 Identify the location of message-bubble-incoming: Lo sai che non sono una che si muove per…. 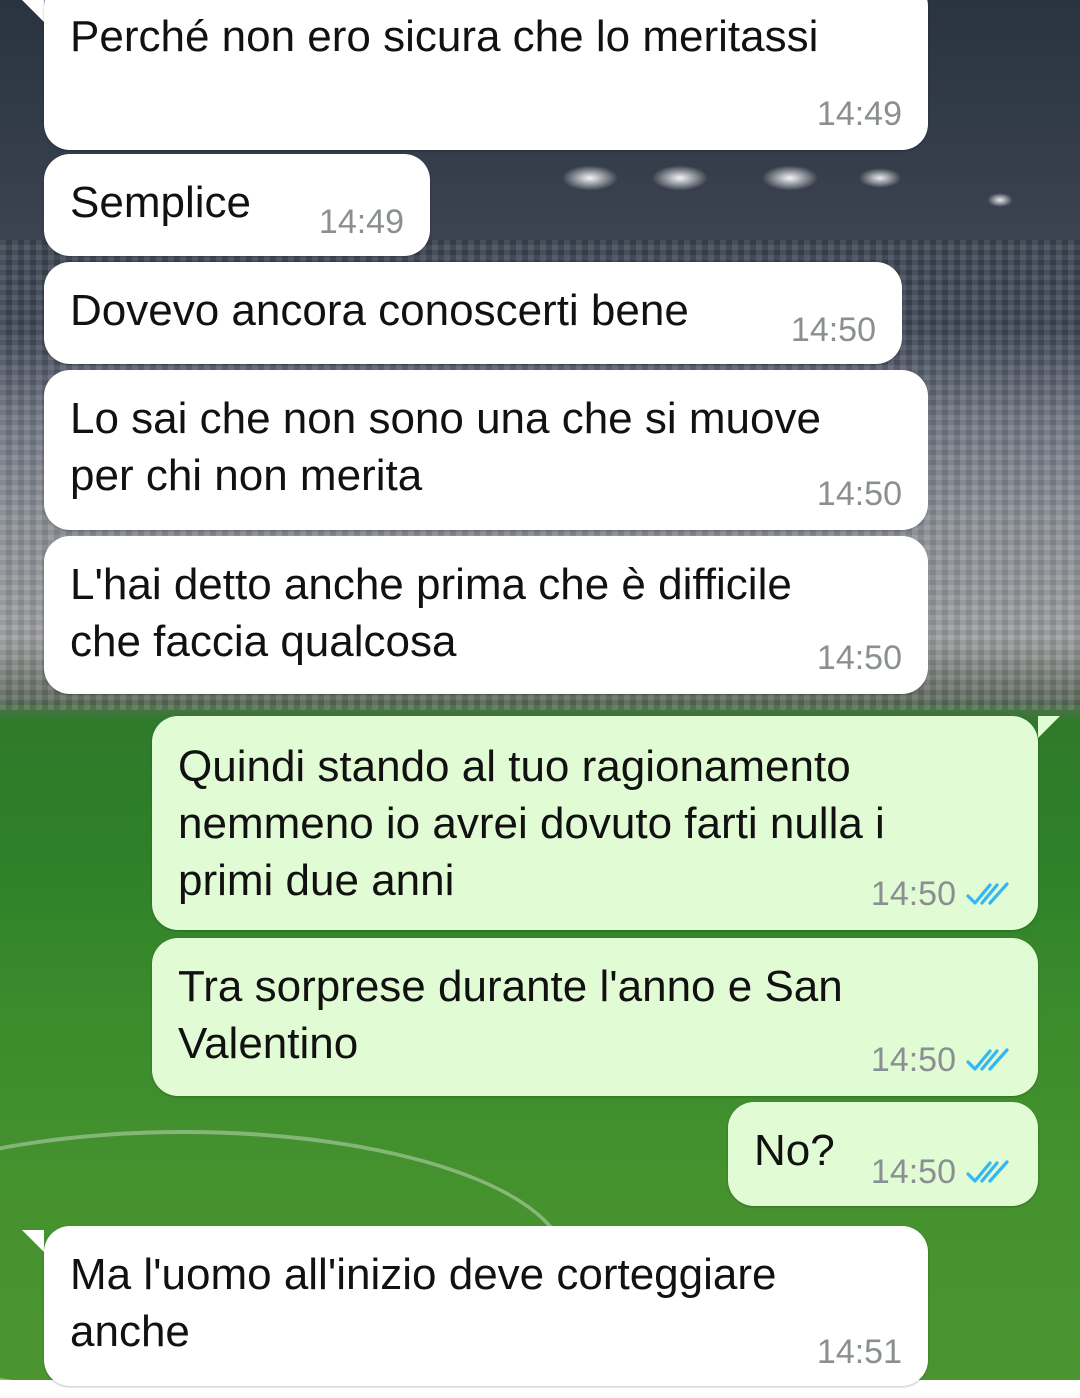
(486, 450).